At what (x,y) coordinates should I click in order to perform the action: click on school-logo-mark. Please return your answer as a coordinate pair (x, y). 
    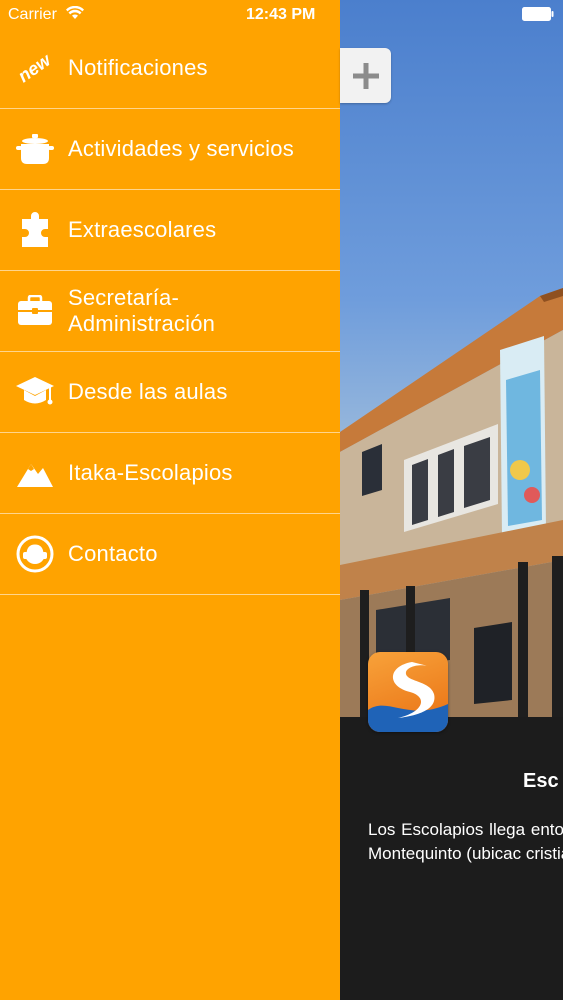
    Looking at the image, I should click on (408, 697).